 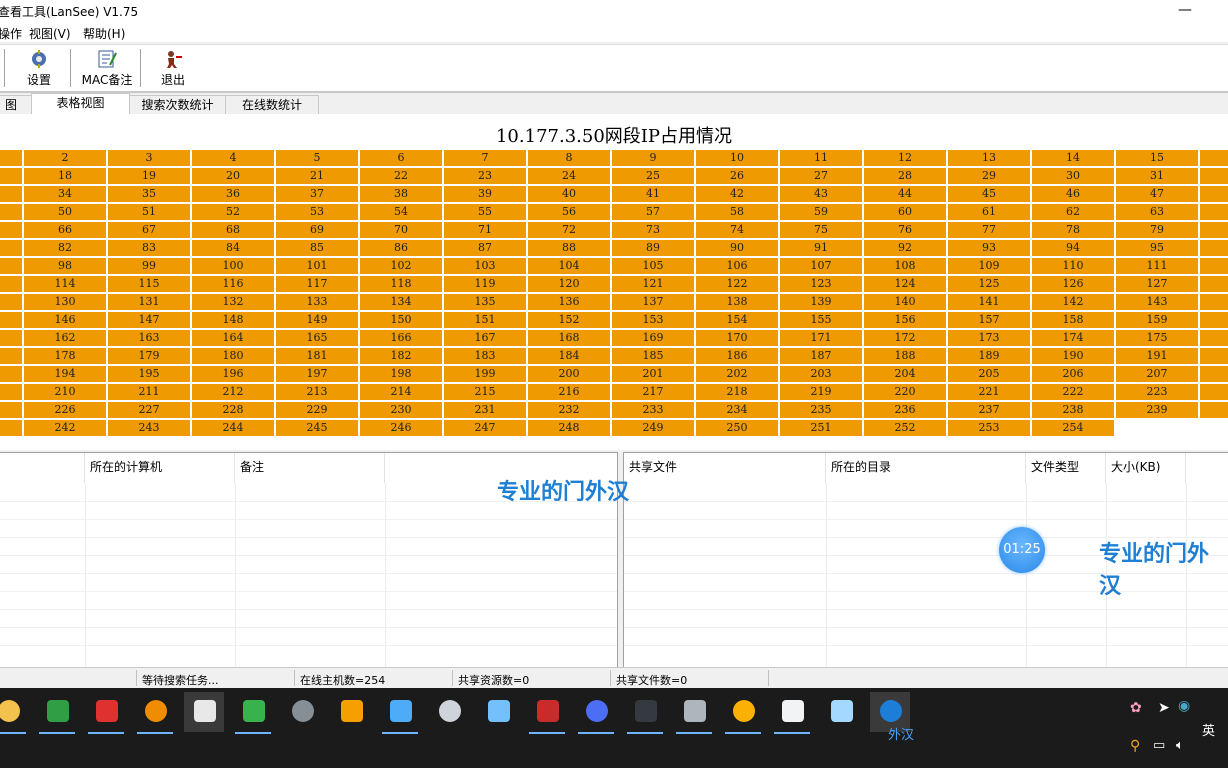 I want to click on ip-cell: 42, so click(x=737, y=194).